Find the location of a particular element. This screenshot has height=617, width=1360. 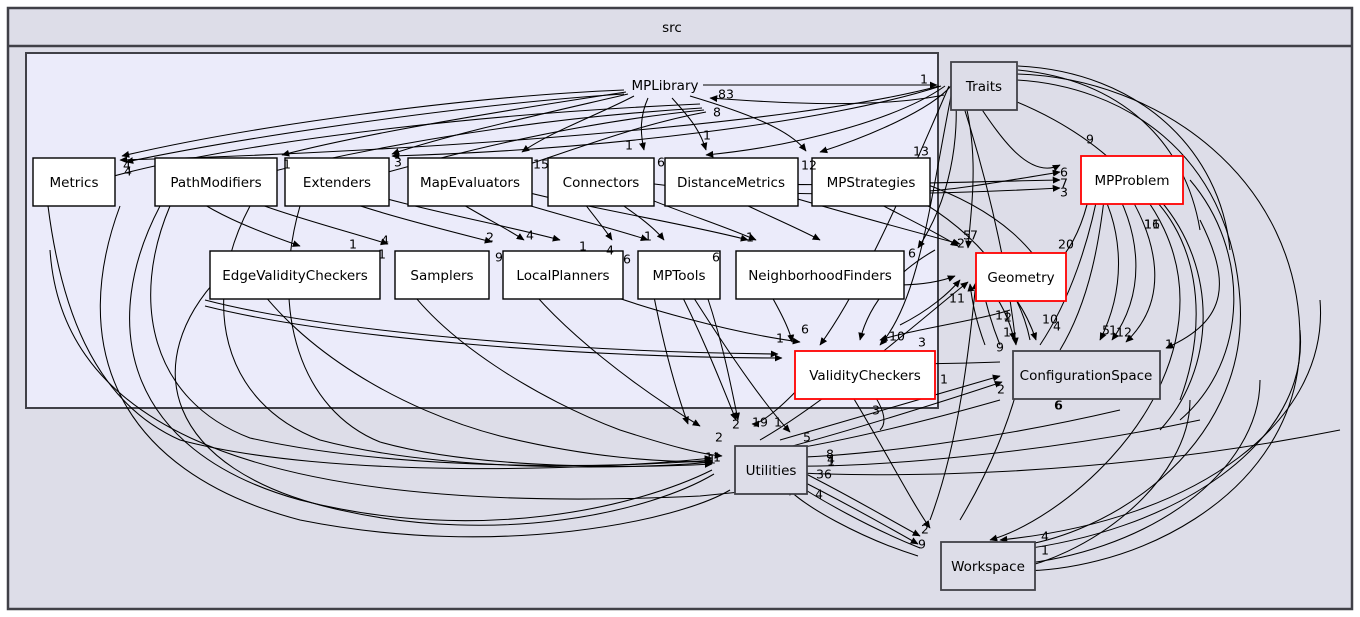

node-neighborhoodfinders-label: NeighborhoodFinders is located at coordinates (820, 276).